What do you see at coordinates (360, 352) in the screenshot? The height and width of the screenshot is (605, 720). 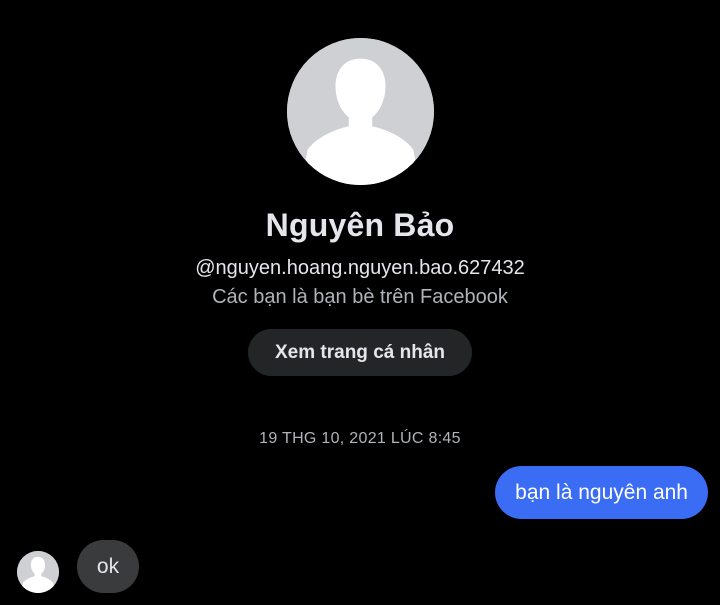 I see `view-profile-button: Xem trang cá nhân` at bounding box center [360, 352].